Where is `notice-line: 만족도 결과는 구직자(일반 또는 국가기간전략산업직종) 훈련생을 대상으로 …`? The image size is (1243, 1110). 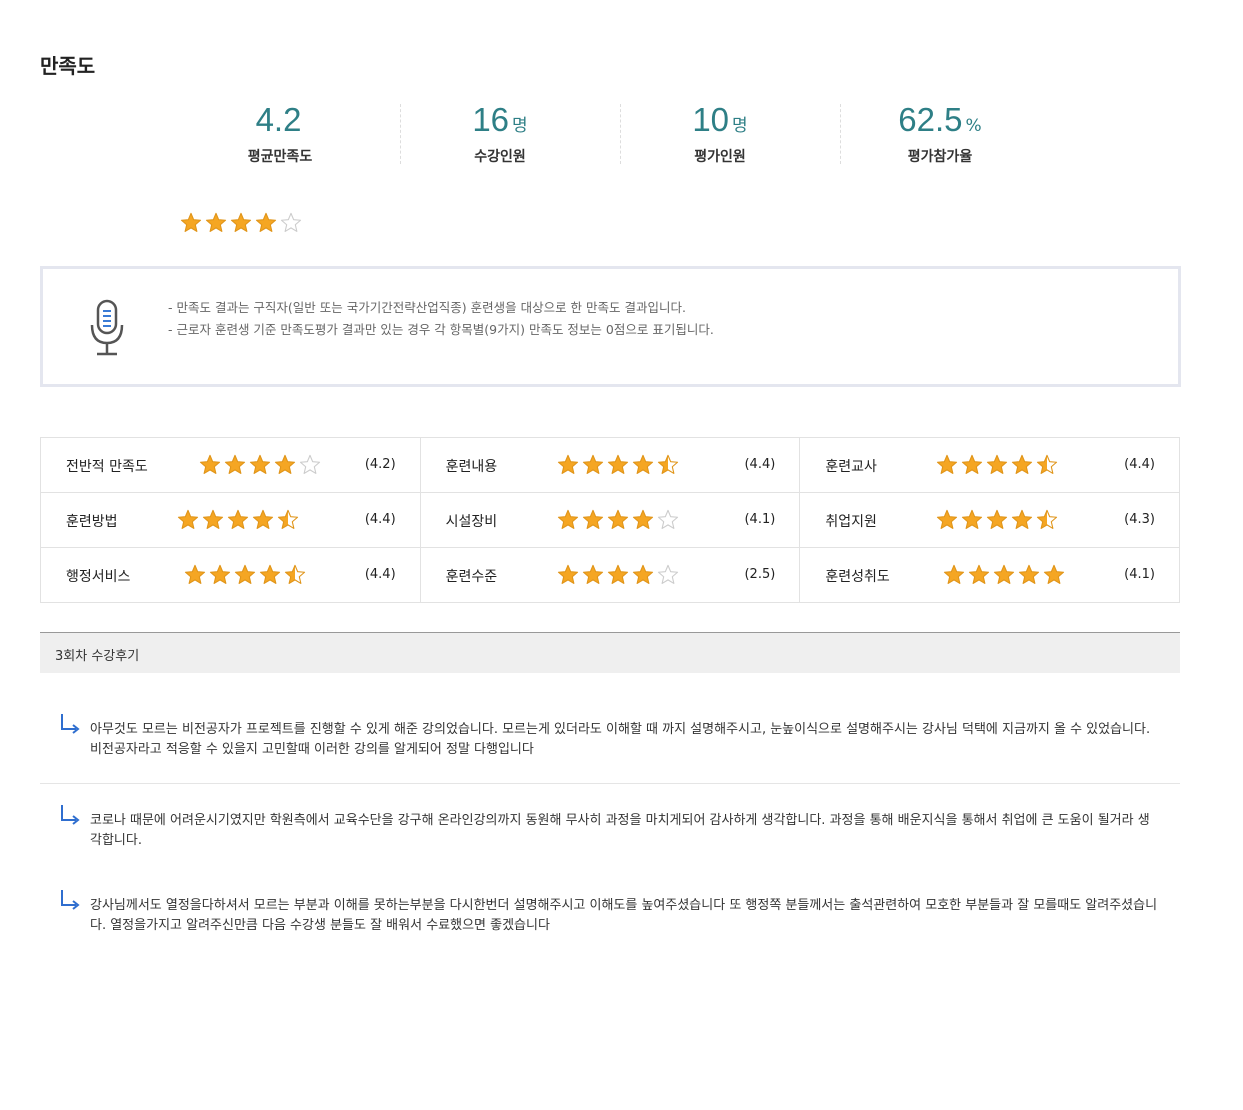
notice-line: 만족도 결과는 구직자(일반 또는 국가기간전략산업직종) 훈련생을 대상으로 … is located at coordinates (441, 308).